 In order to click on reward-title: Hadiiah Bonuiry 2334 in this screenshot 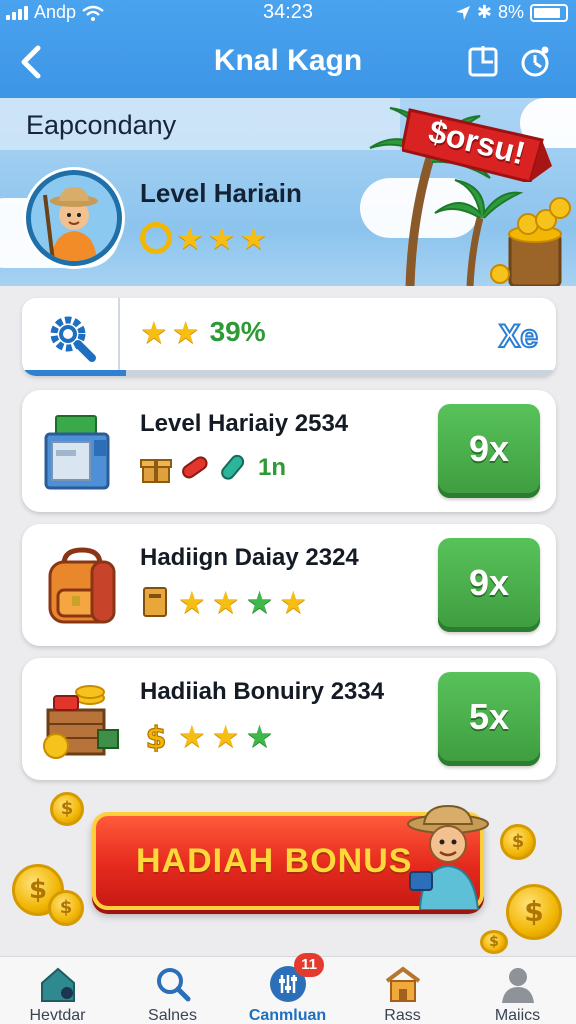, I will do `click(262, 691)`.